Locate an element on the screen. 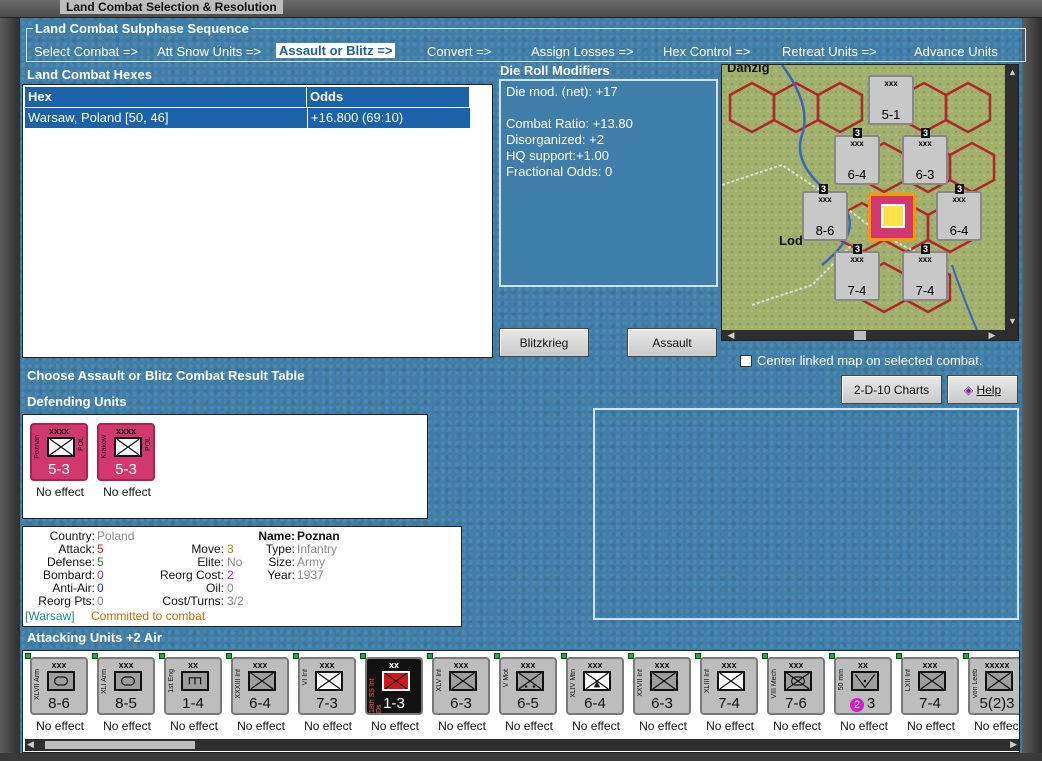  unit-counter: xxx XLIV Mtn 6-4 is located at coordinates (595, 686).